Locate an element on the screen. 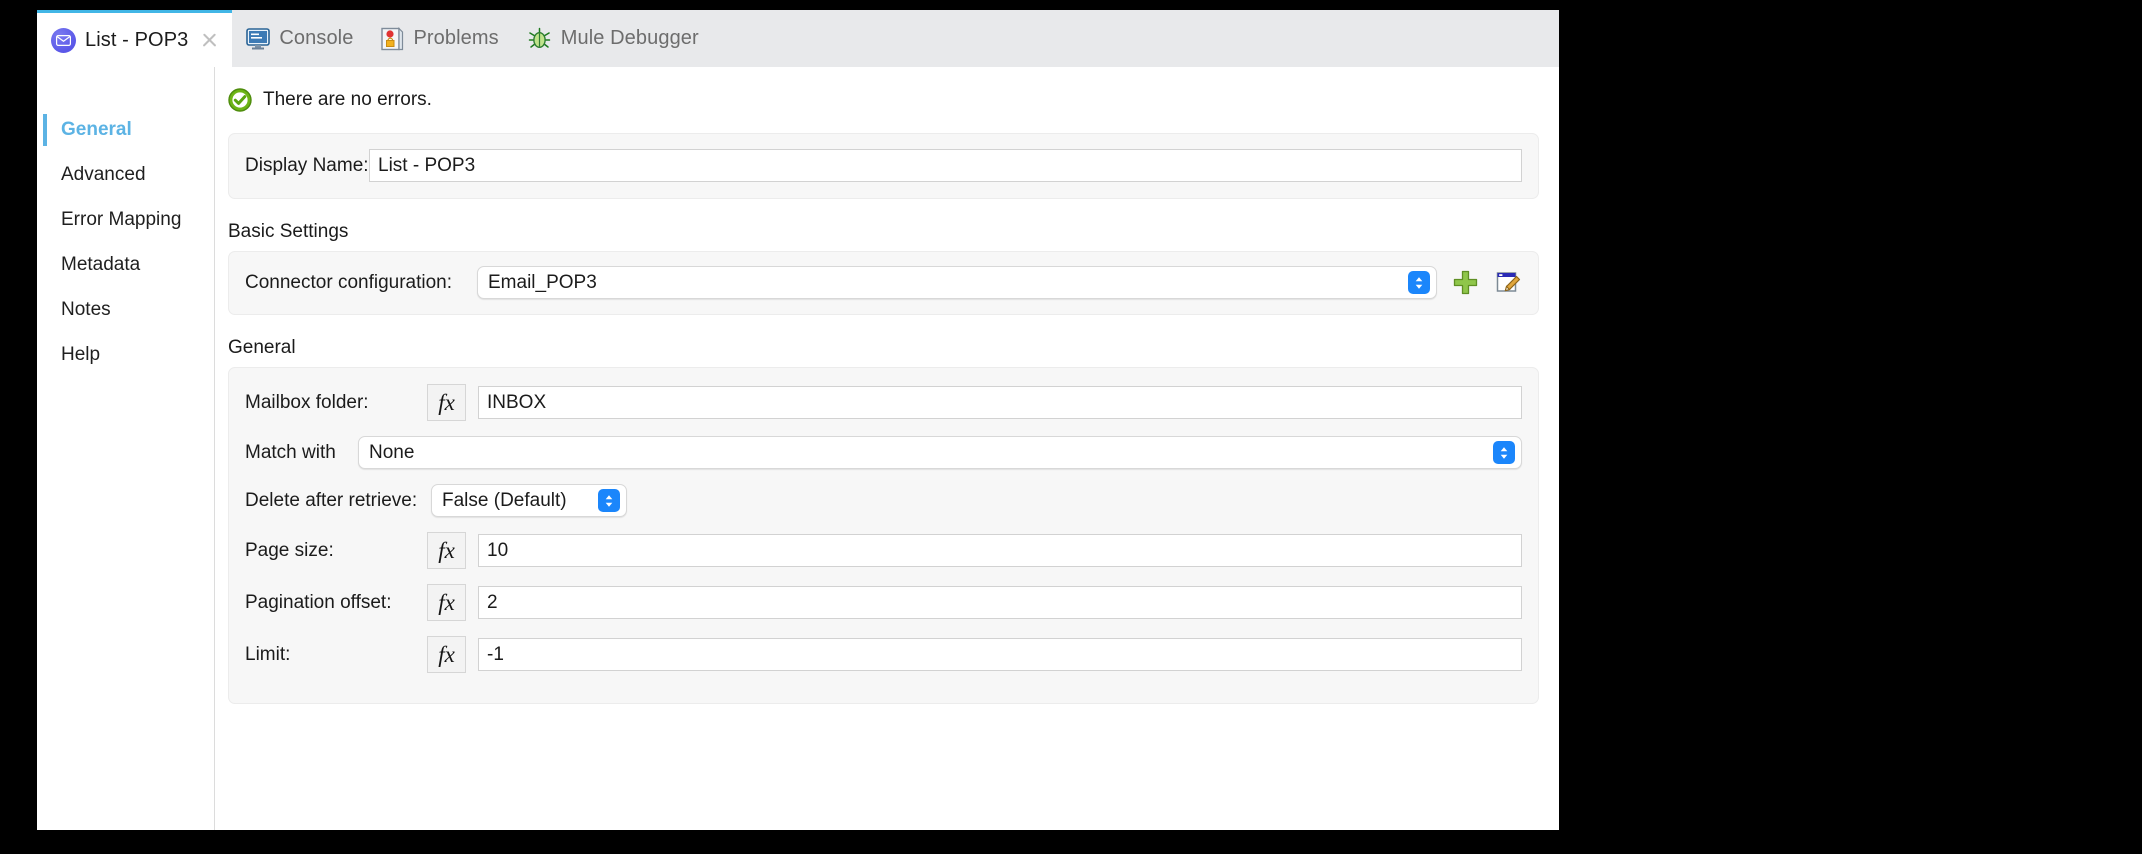 Image resolution: width=2142 pixels, height=854 pixels. page-size-label: Page size: is located at coordinates (289, 550).